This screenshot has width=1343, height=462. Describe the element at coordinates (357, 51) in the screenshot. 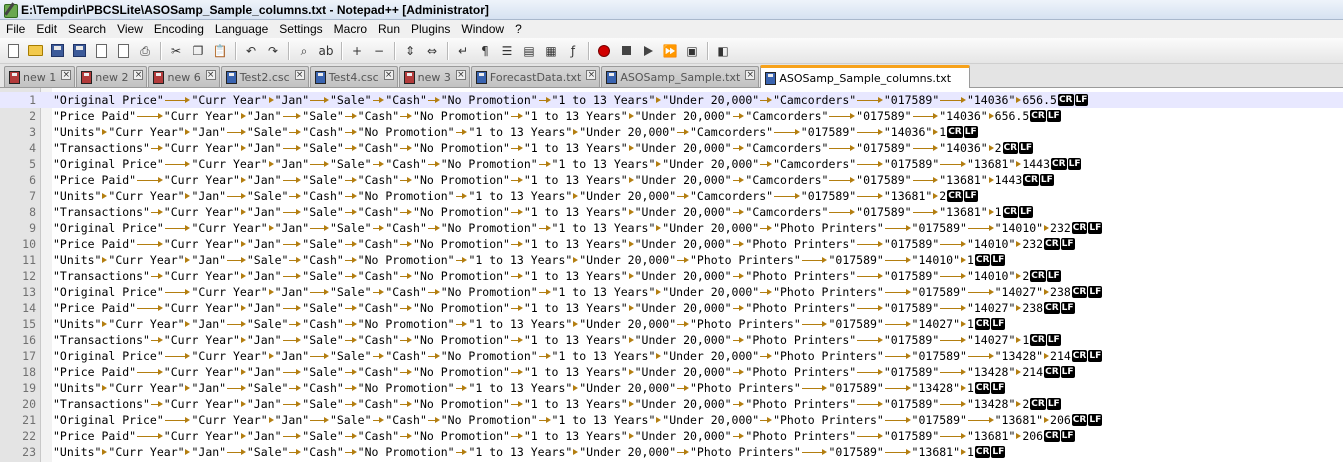

I see `zoom-in-button: +` at that location.